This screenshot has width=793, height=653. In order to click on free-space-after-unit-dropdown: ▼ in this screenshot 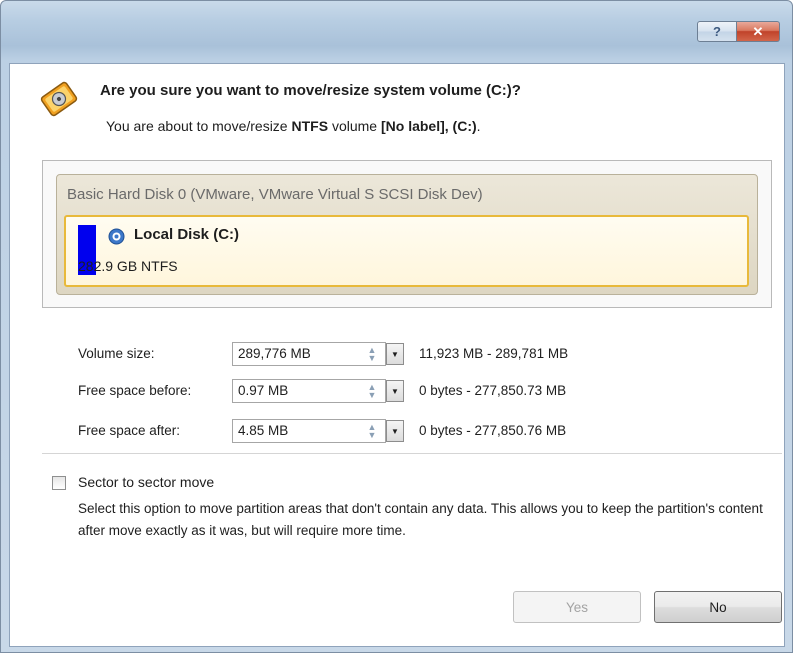, I will do `click(395, 431)`.